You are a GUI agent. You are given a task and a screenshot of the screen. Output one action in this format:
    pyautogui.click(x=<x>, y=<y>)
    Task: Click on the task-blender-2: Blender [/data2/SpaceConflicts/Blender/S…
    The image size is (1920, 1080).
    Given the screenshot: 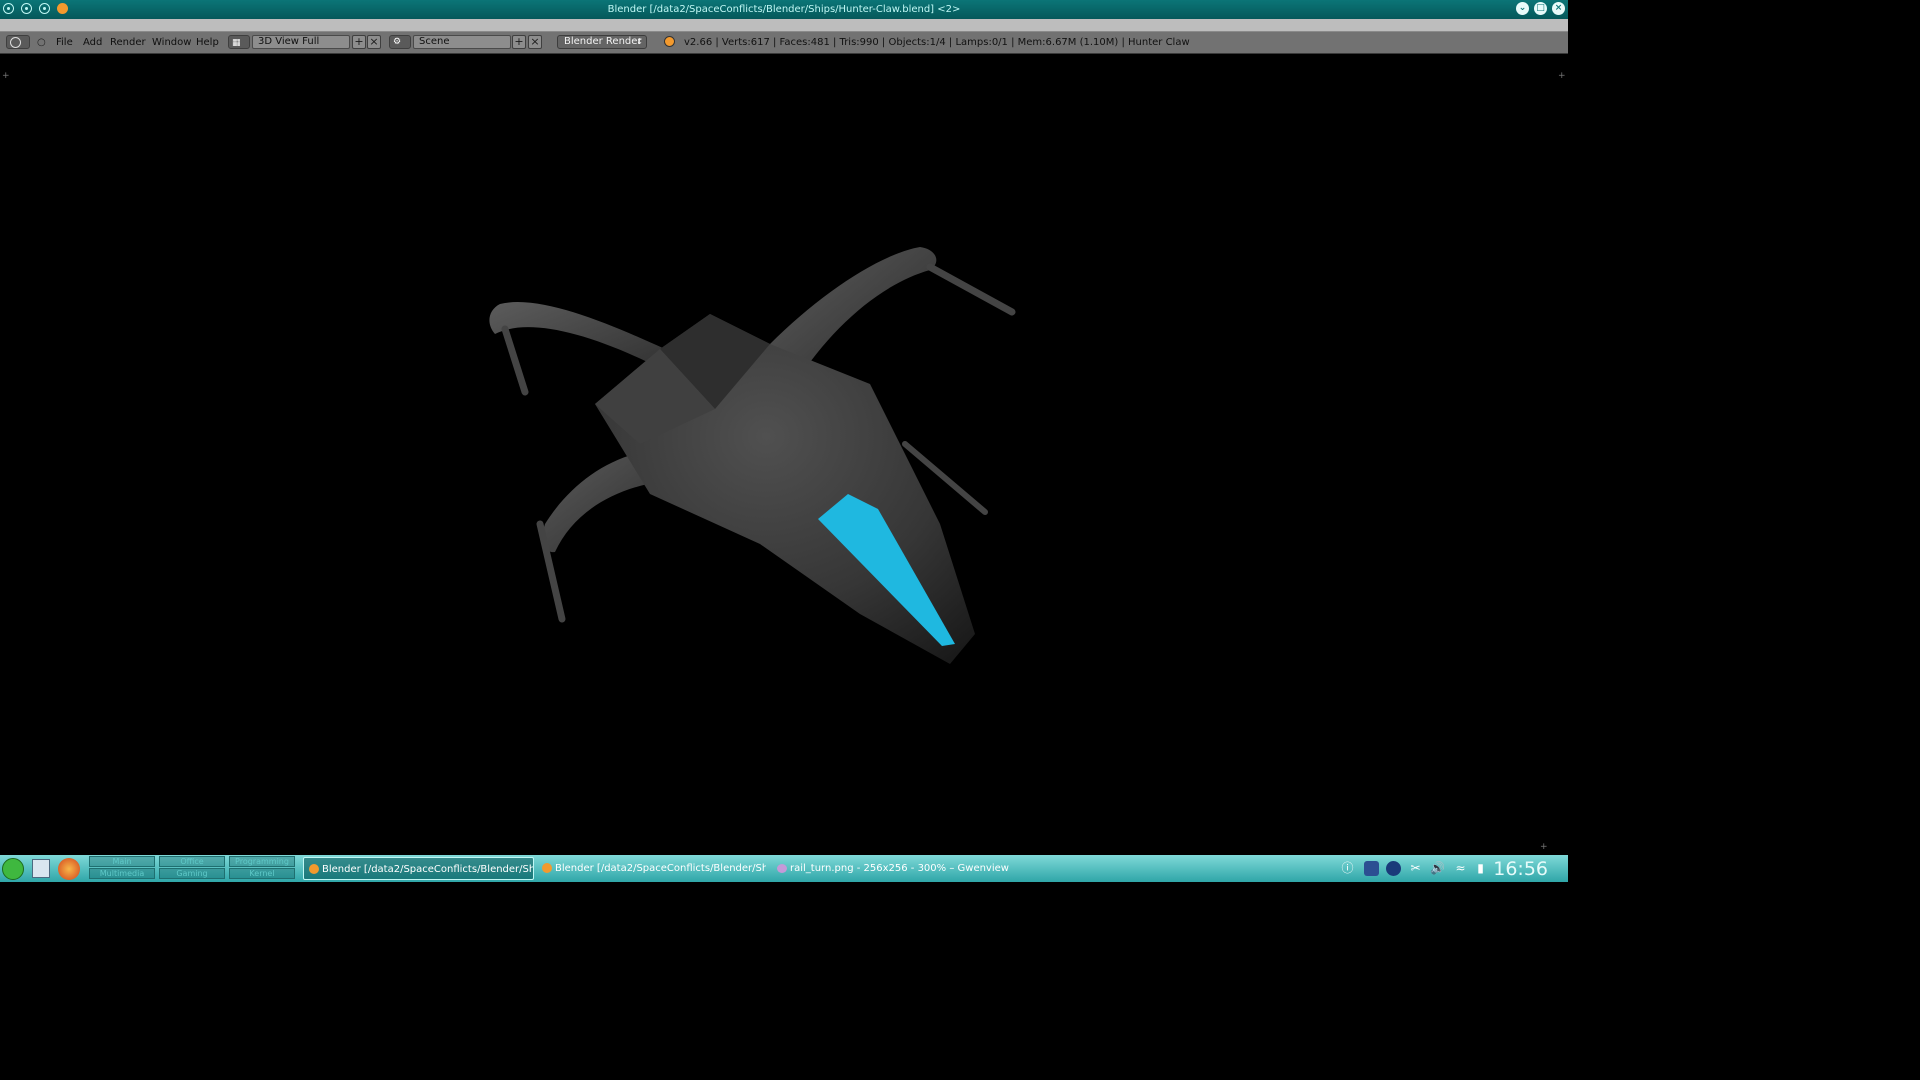 What is the action you would take?
    pyautogui.click(x=651, y=868)
    